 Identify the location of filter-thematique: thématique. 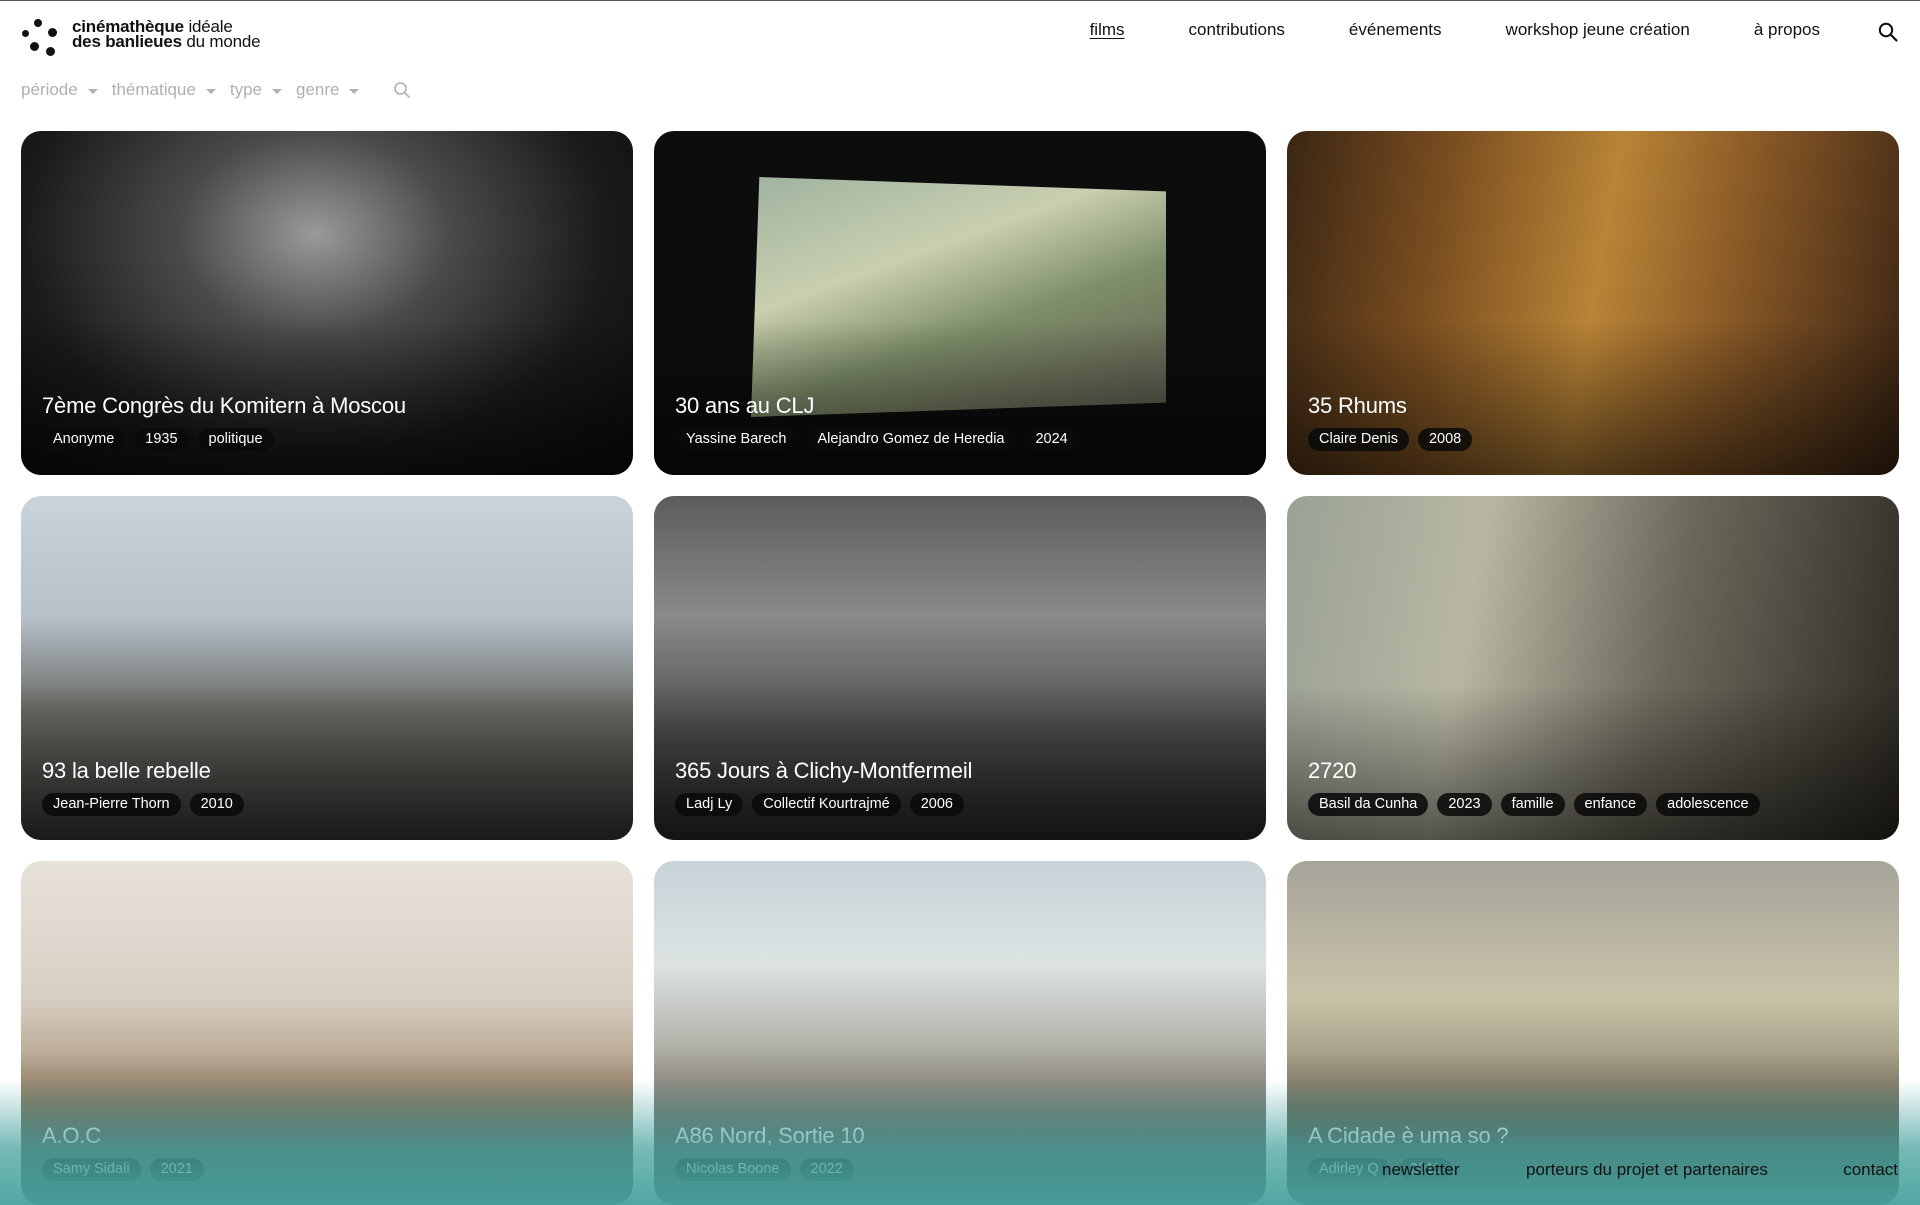
(164, 90).